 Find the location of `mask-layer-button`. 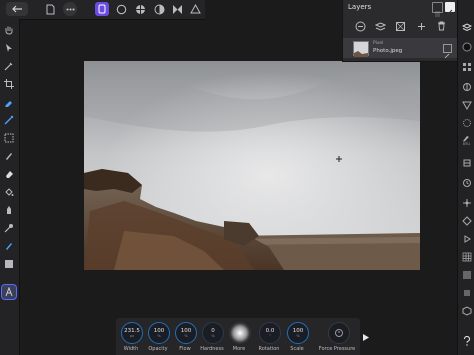

mask-layer-button is located at coordinates (360, 26).